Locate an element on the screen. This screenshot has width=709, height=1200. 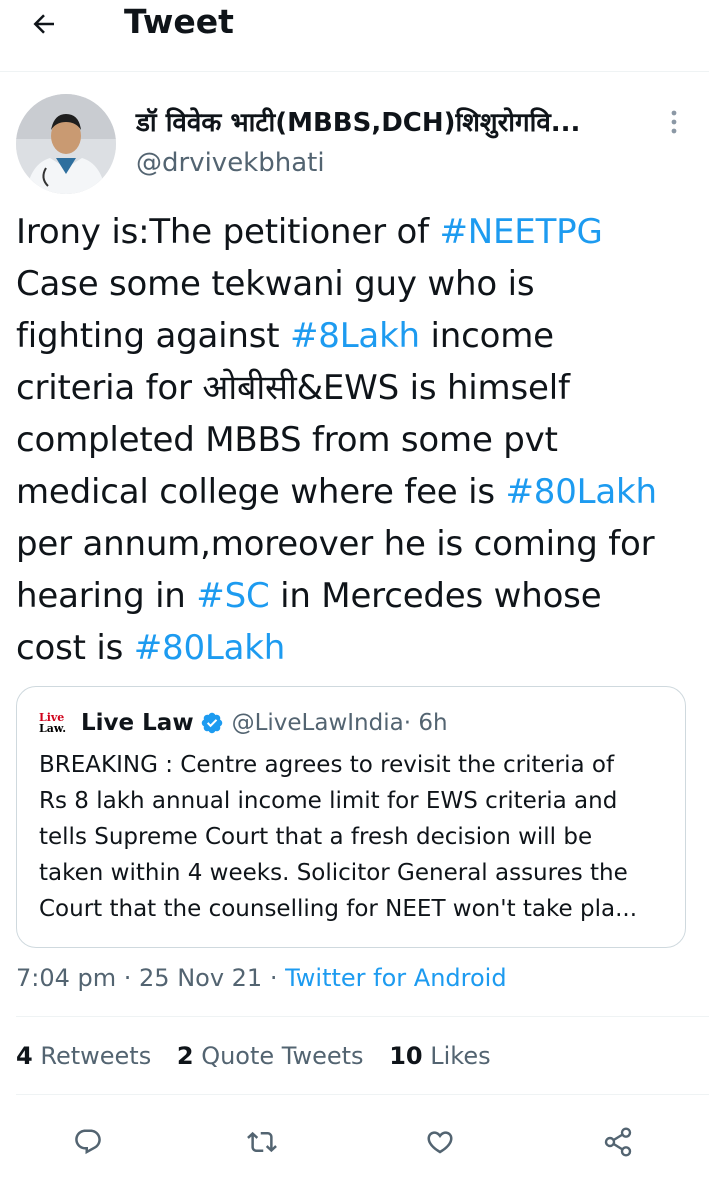
source-link: Twitter for Android is located at coordinates (395, 978).